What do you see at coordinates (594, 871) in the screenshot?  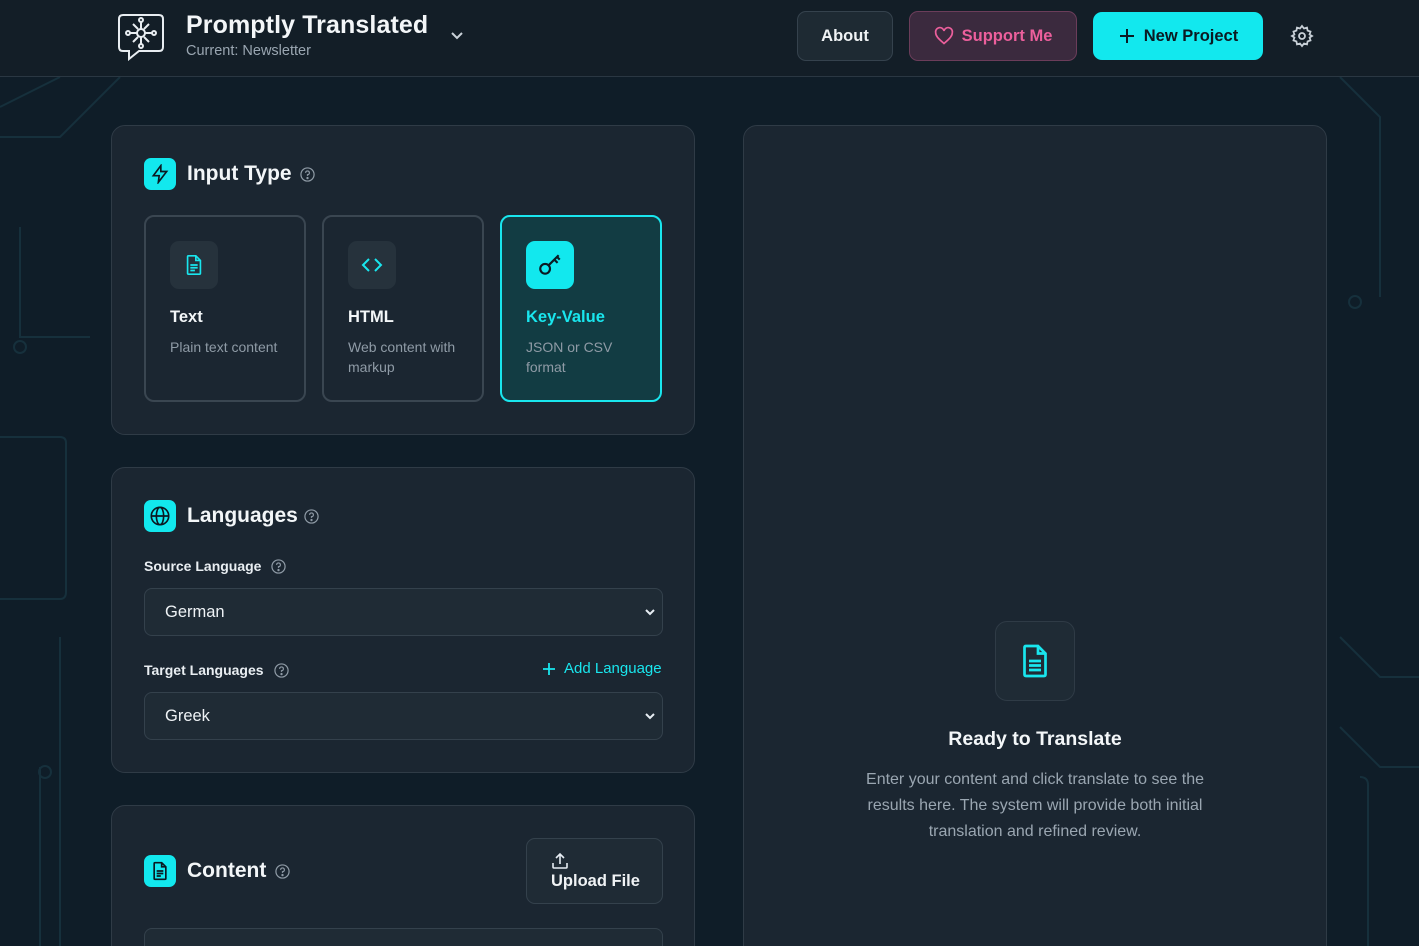 I see `upload-file-button: Upload File` at bounding box center [594, 871].